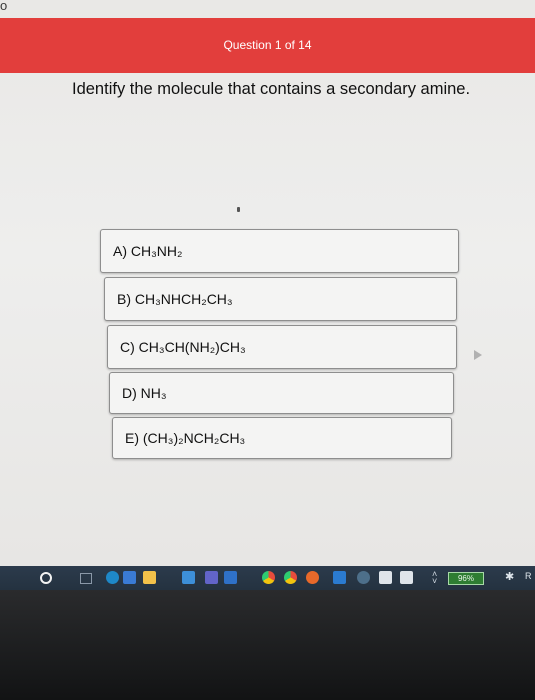 This screenshot has height=700, width=535. What do you see at coordinates (86, 578) in the screenshot?
I see `task-view-icon` at bounding box center [86, 578].